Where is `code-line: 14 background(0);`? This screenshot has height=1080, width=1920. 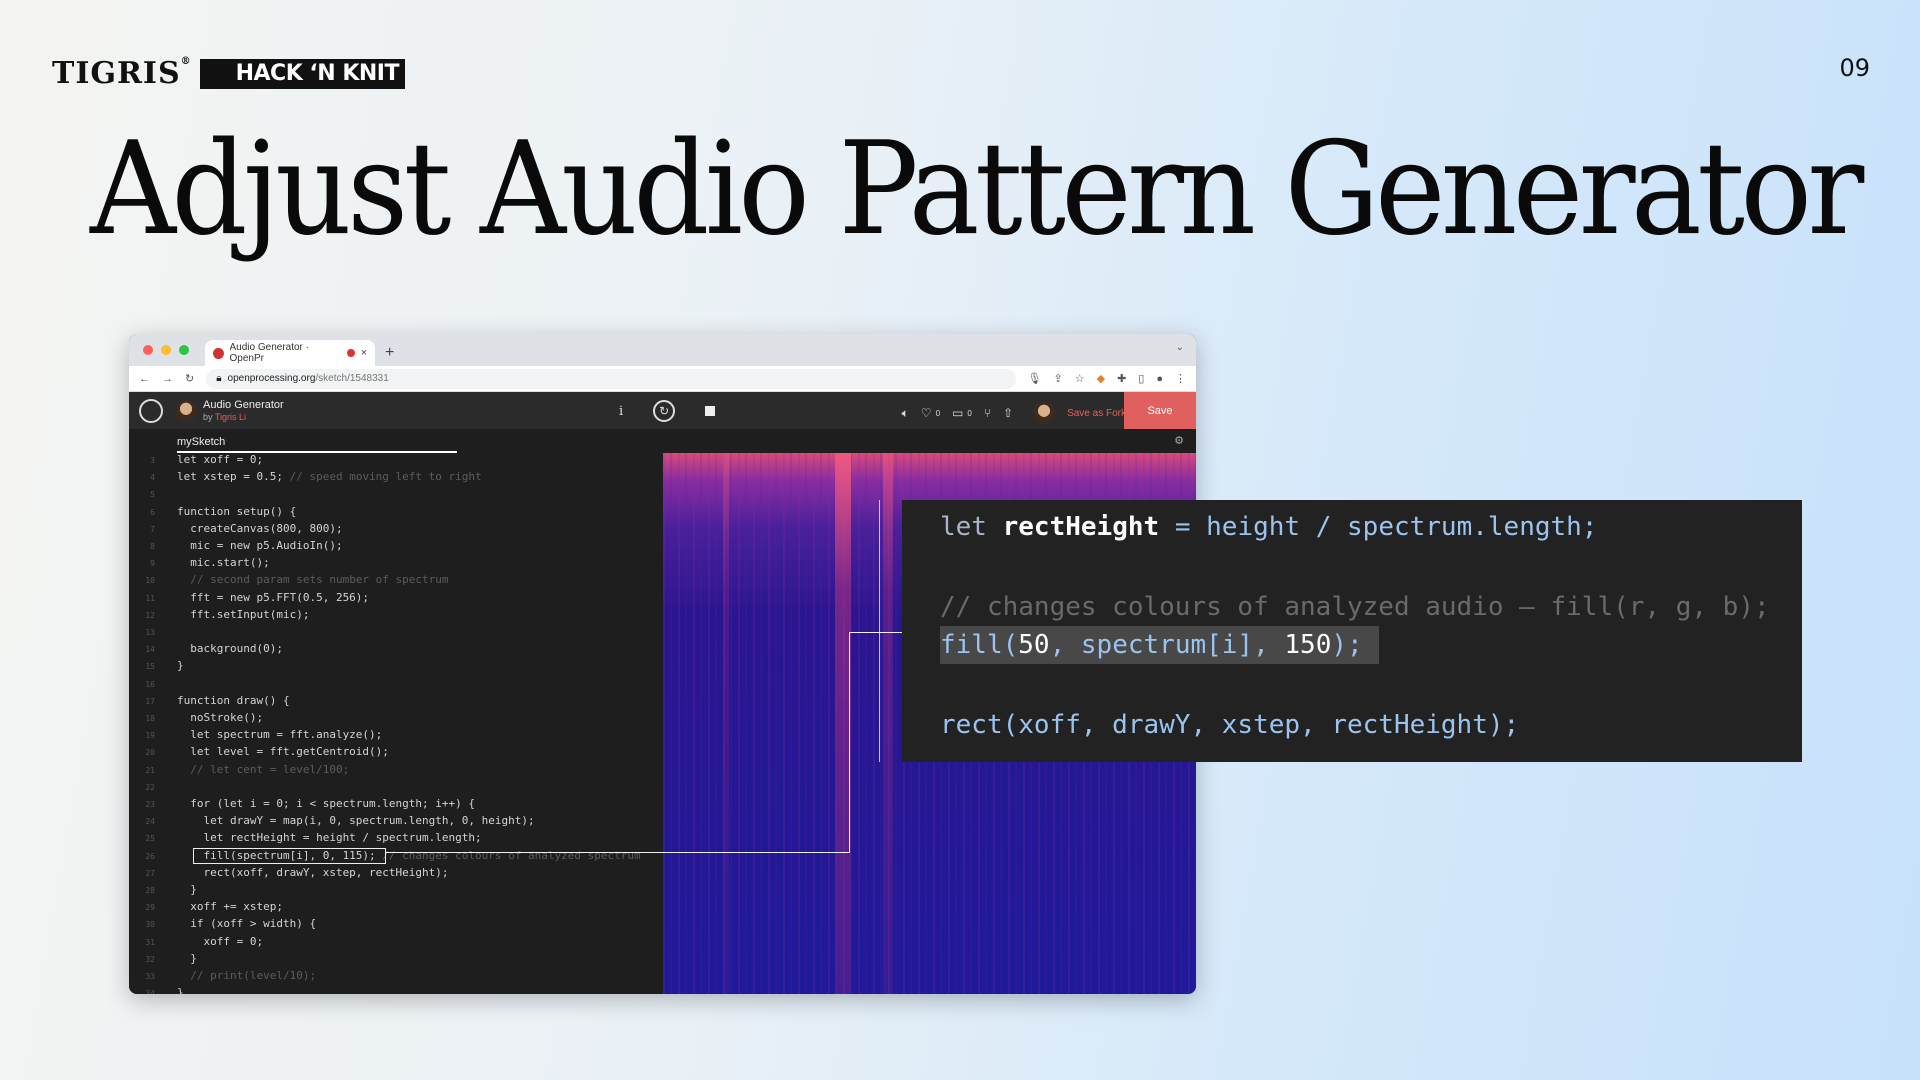 code-line: 14 background(0); is located at coordinates (396, 650).